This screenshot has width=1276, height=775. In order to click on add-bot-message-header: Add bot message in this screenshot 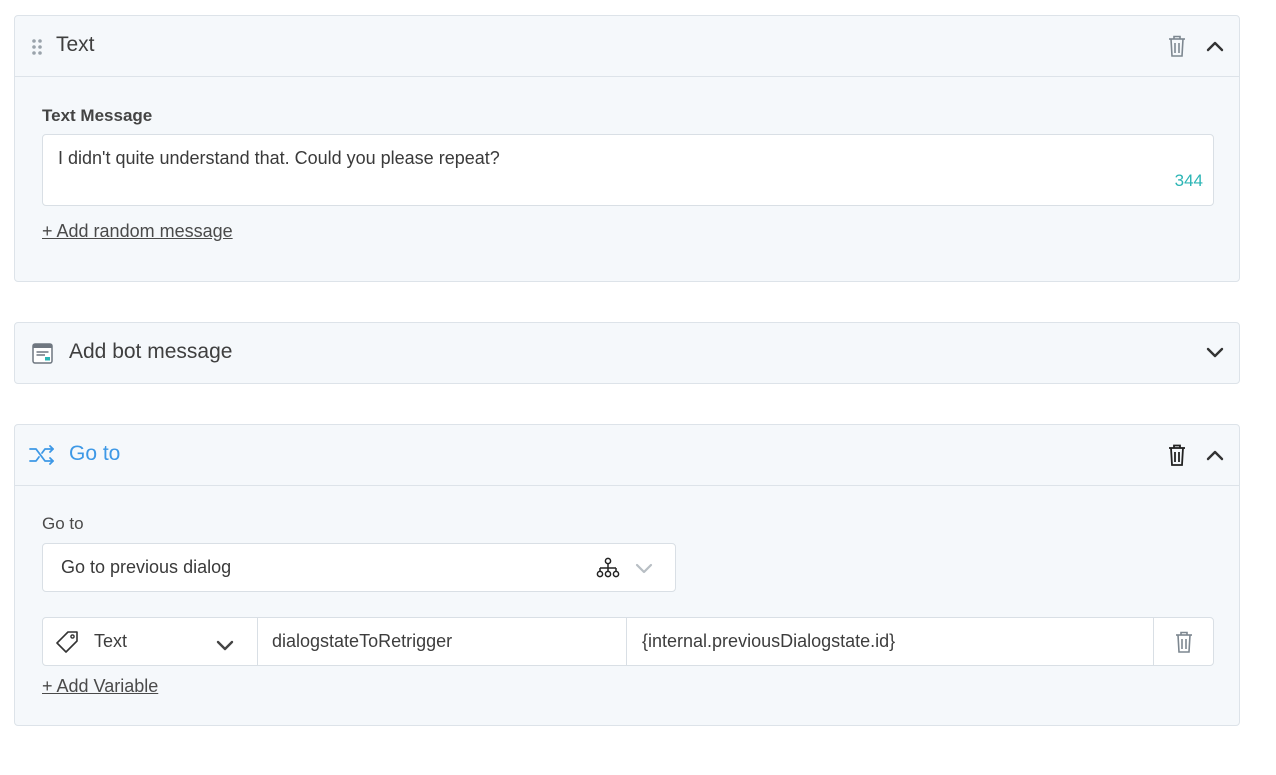, I will do `click(627, 353)`.